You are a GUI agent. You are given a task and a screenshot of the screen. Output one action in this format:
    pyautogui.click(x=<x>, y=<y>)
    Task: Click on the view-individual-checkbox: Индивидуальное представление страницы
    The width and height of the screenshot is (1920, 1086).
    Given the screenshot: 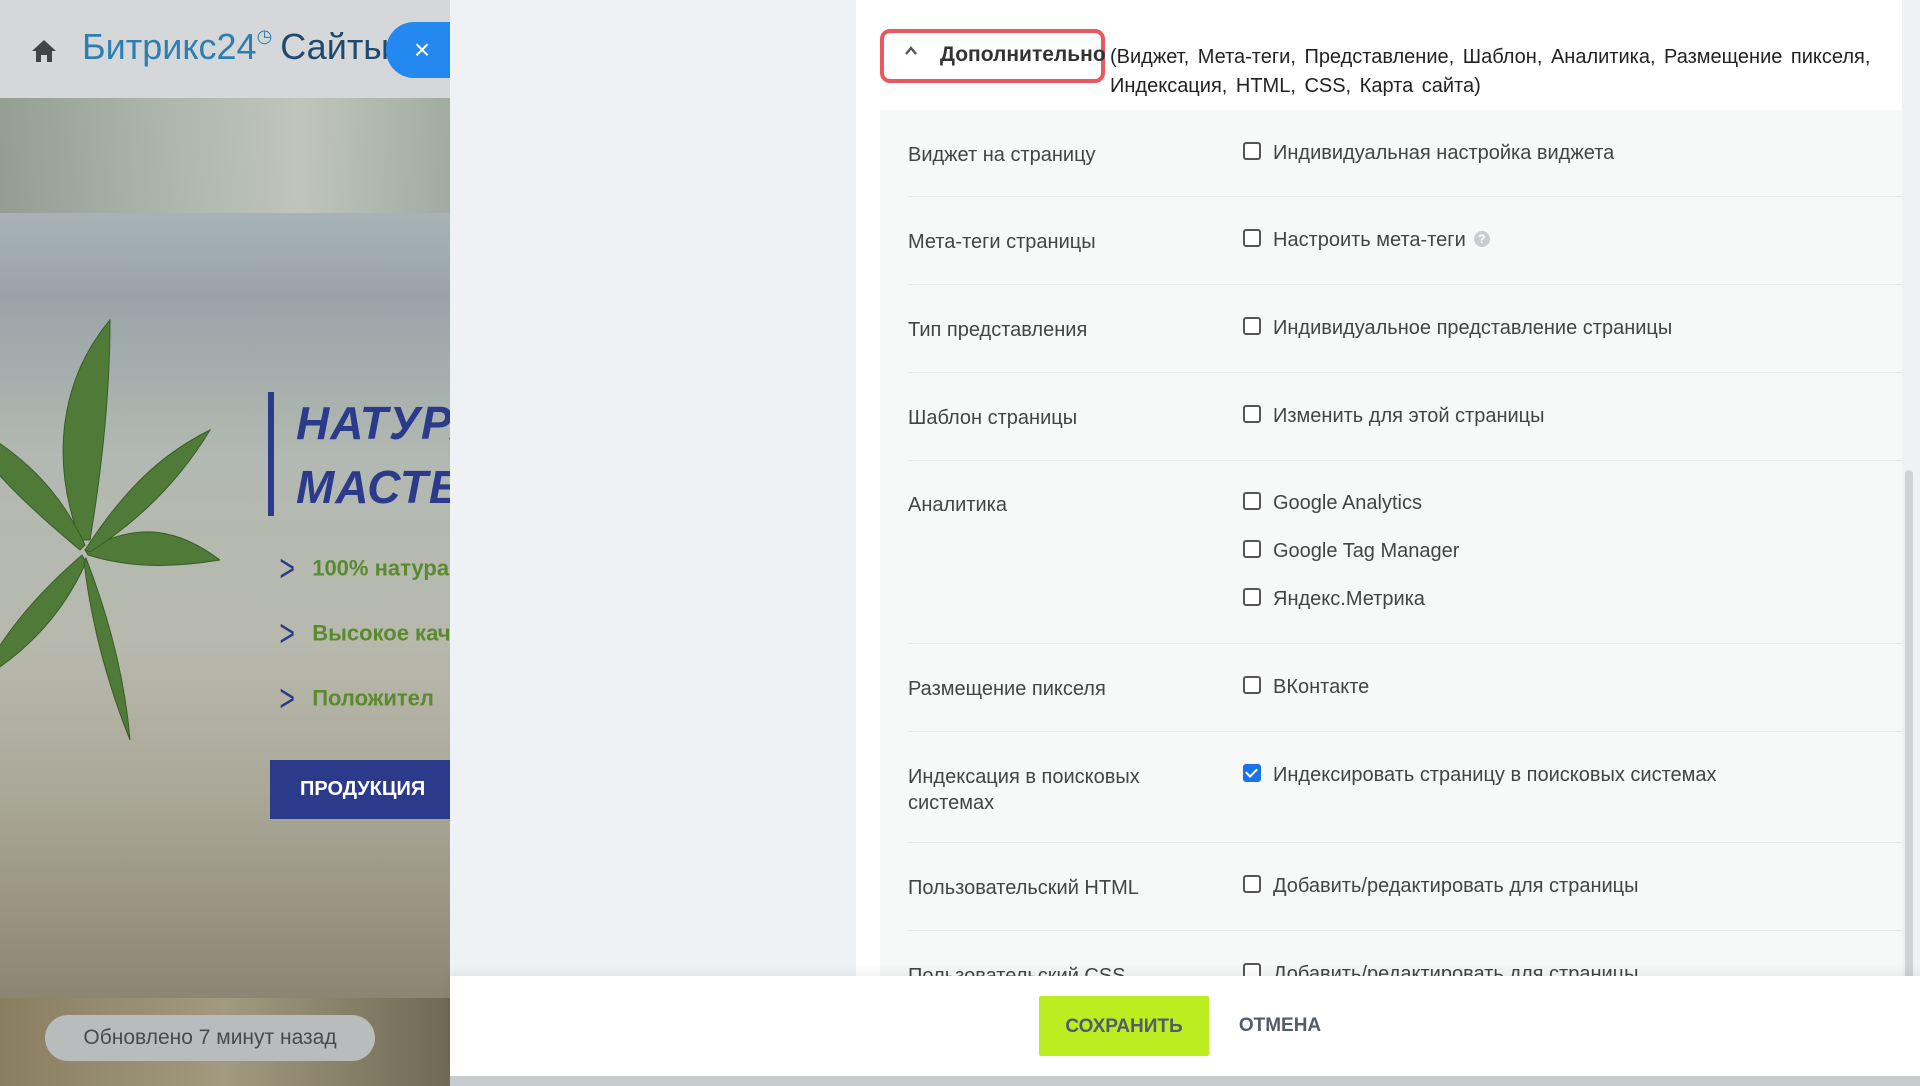 What is the action you would take?
    pyautogui.click(x=1457, y=328)
    